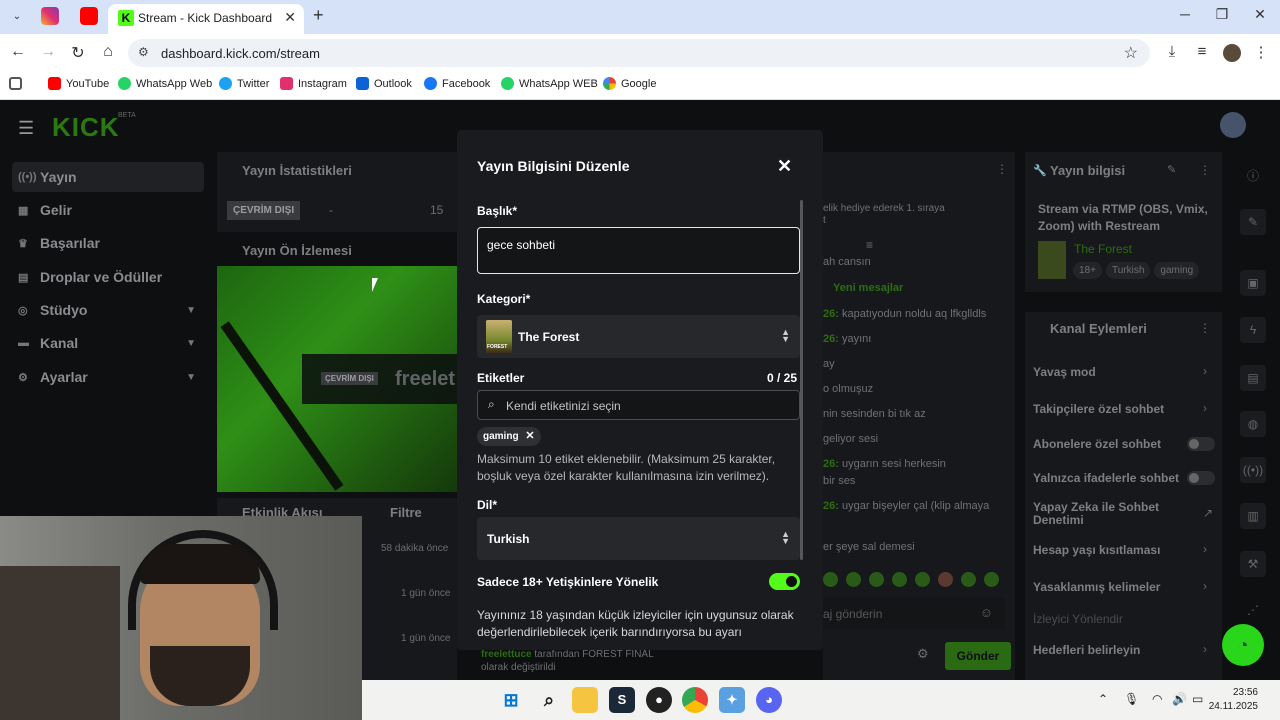 The image size is (1280, 720). What do you see at coordinates (108, 377) in the screenshot?
I see `sidebar-item-ayarlar: ⚙ Ayarlar ▼` at bounding box center [108, 377].